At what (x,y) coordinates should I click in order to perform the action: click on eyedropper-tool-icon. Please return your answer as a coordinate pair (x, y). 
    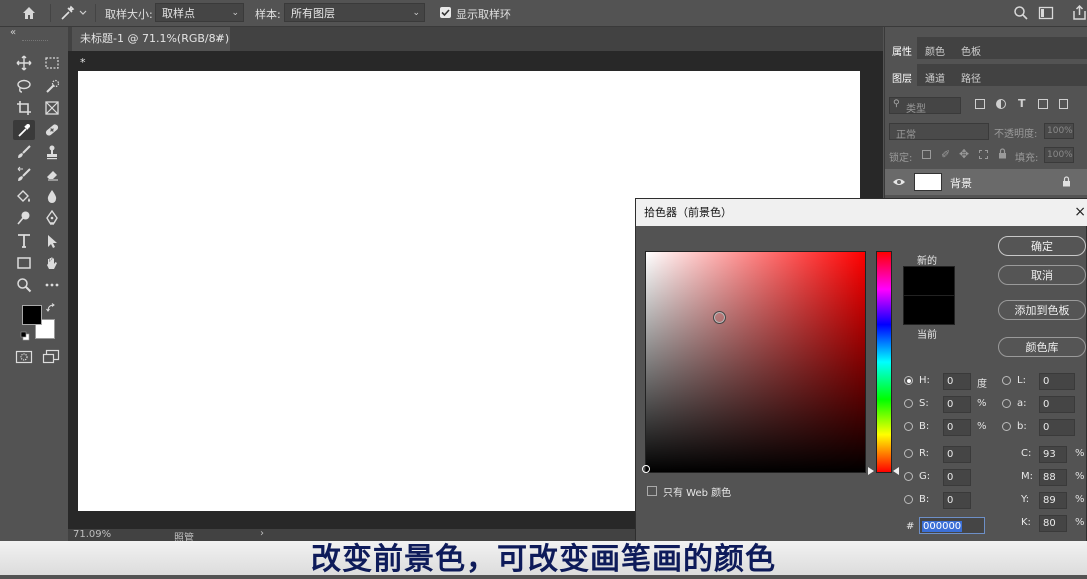
    Looking at the image, I should click on (24, 130).